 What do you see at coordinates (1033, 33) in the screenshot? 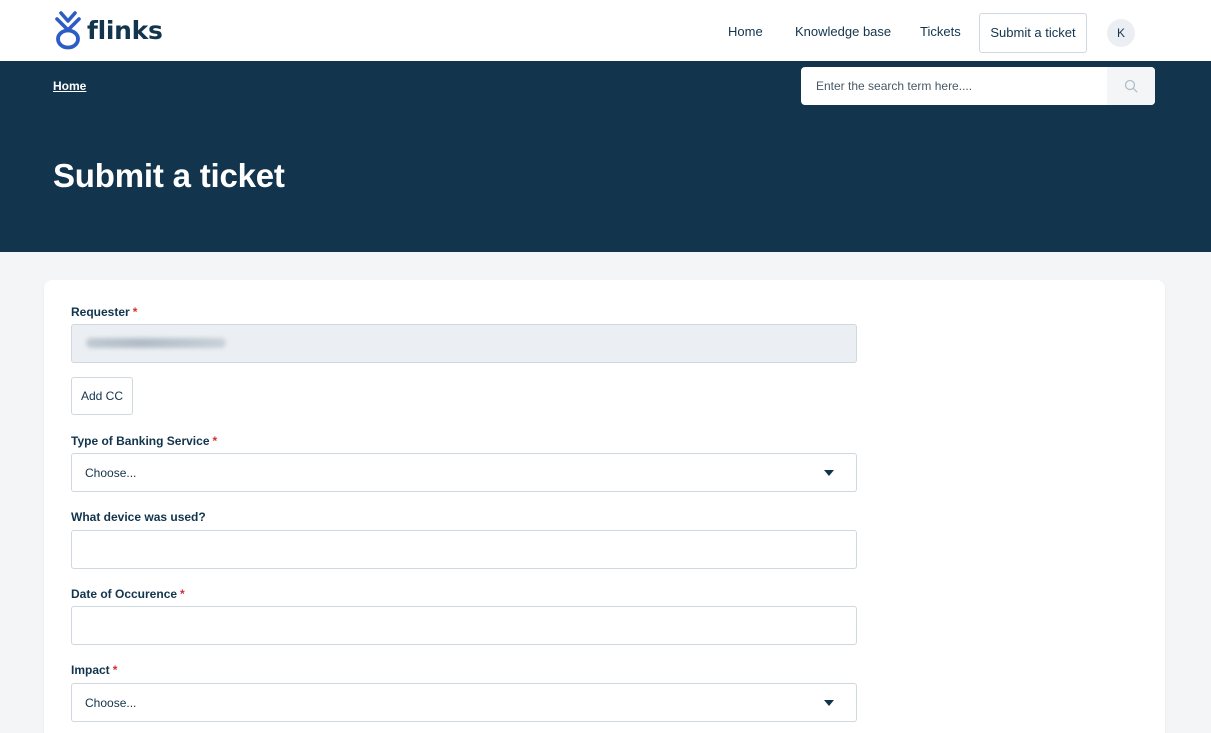
I see `nav-submit-ticket-button: Submit a ticket` at bounding box center [1033, 33].